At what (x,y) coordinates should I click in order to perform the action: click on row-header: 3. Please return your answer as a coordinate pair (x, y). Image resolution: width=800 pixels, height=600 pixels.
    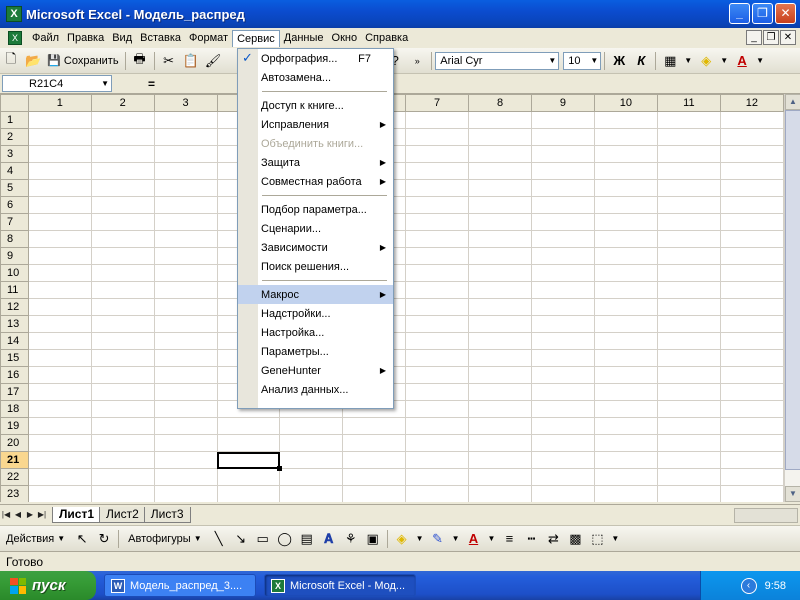
    Looking at the image, I should click on (14, 154).